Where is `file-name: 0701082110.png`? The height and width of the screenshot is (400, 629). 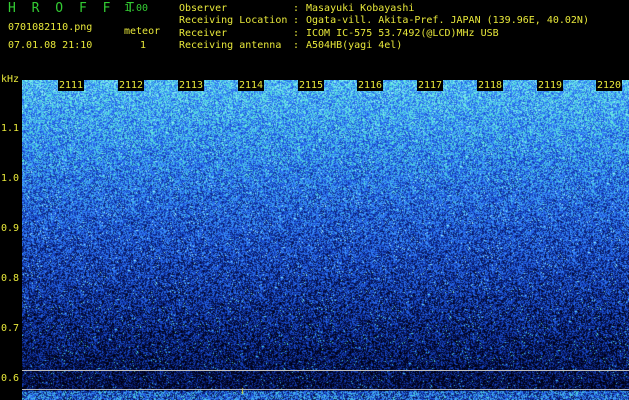 file-name: 0701082110.png is located at coordinates (50, 27).